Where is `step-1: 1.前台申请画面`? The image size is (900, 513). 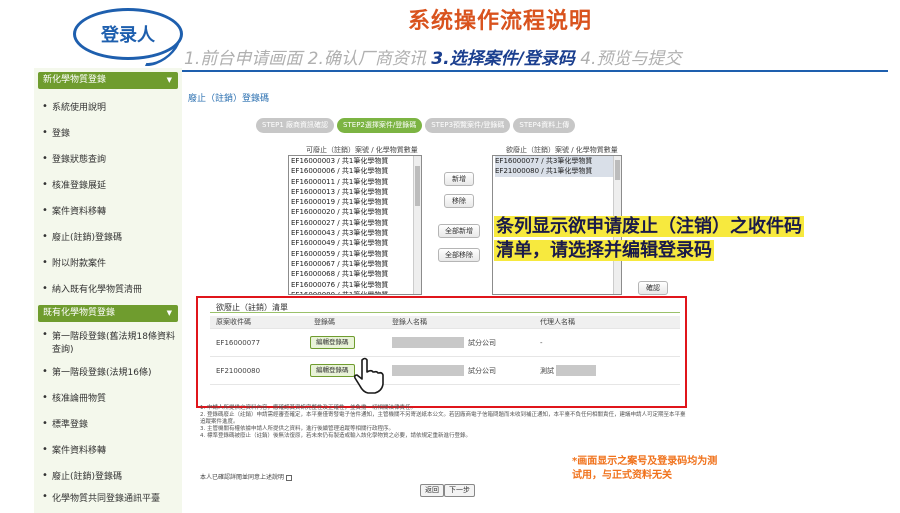
step-1: 1.前台申请画面 is located at coordinates (243, 59).